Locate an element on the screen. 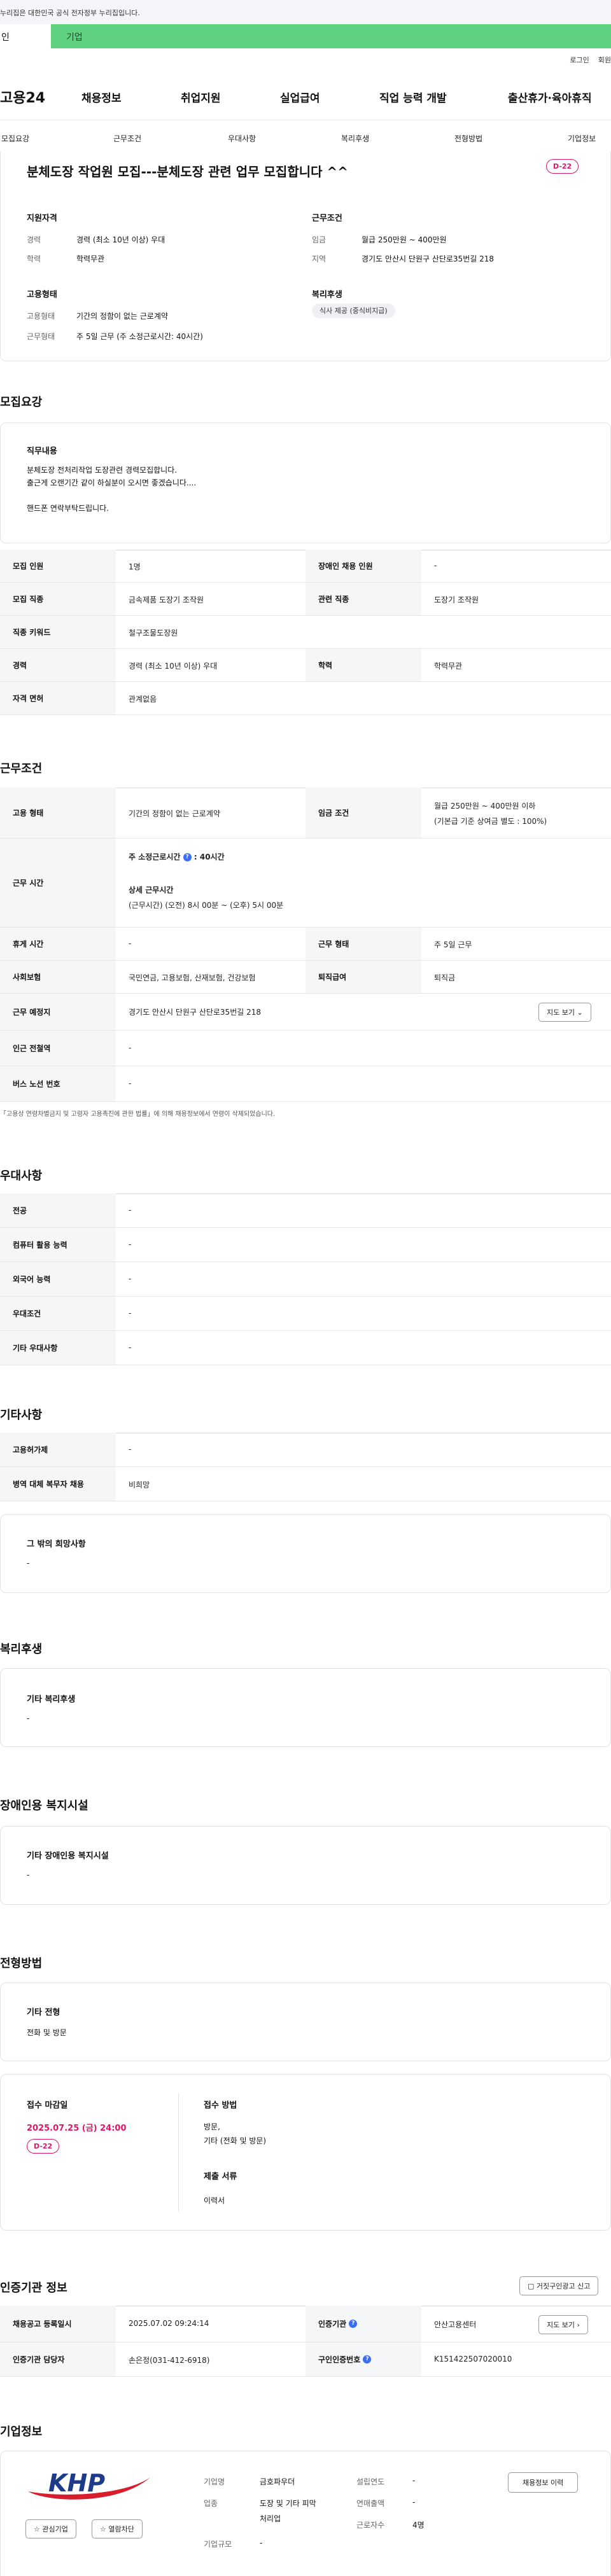  sales-label: 연매출액 is located at coordinates (370, 2503).